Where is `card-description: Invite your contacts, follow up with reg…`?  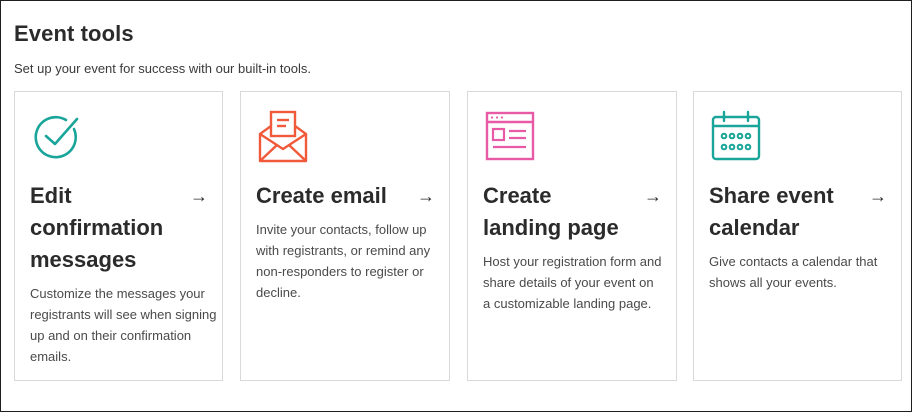 card-description: Invite your contacts, follow up with reg… is located at coordinates (343, 261).